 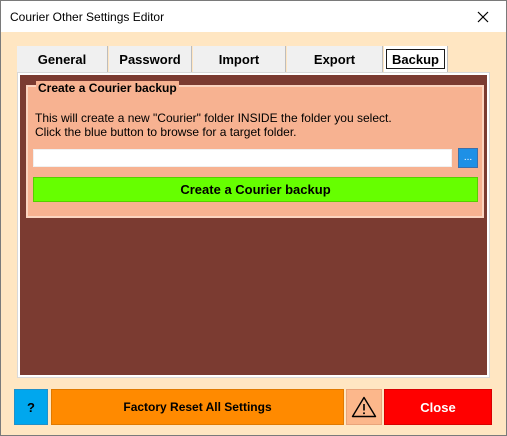 What do you see at coordinates (438, 407) in the screenshot?
I see `close-button: Close` at bounding box center [438, 407].